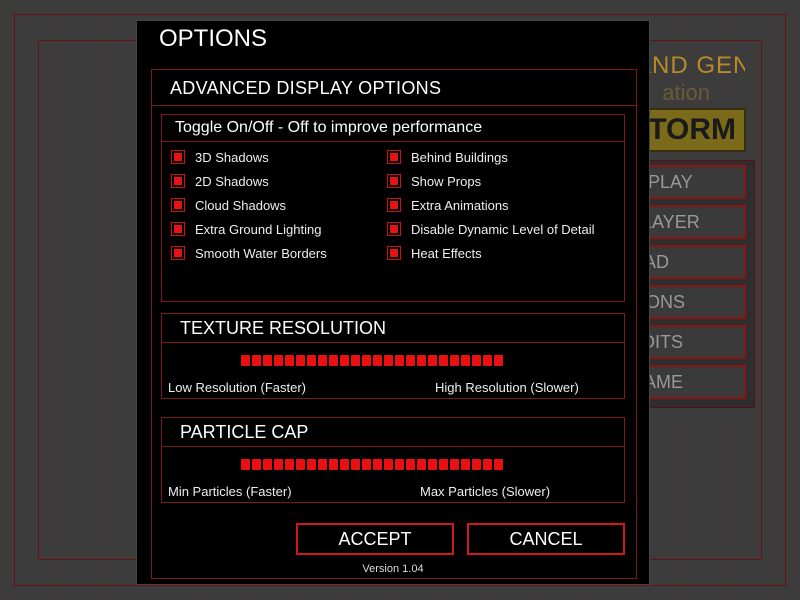 The image size is (800, 600). What do you see at coordinates (244, 432) in the screenshot?
I see `particle-title: PARTICLE CAP` at bounding box center [244, 432].